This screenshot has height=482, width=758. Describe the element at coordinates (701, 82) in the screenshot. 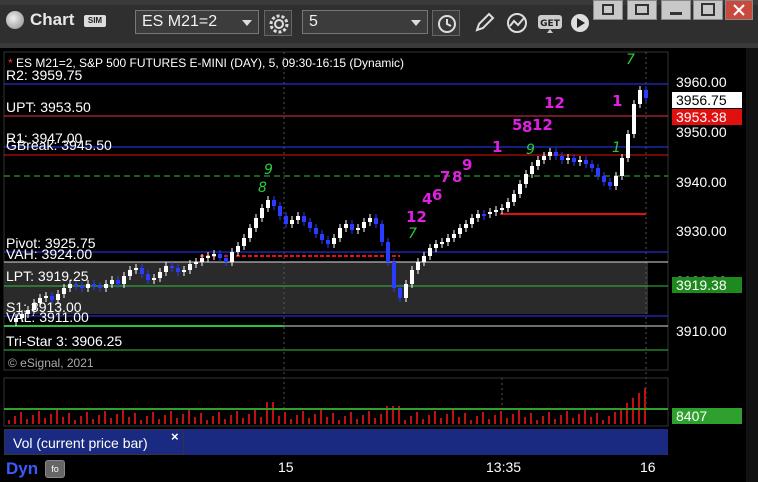

I see `y-axis-label: 3960.00` at that location.